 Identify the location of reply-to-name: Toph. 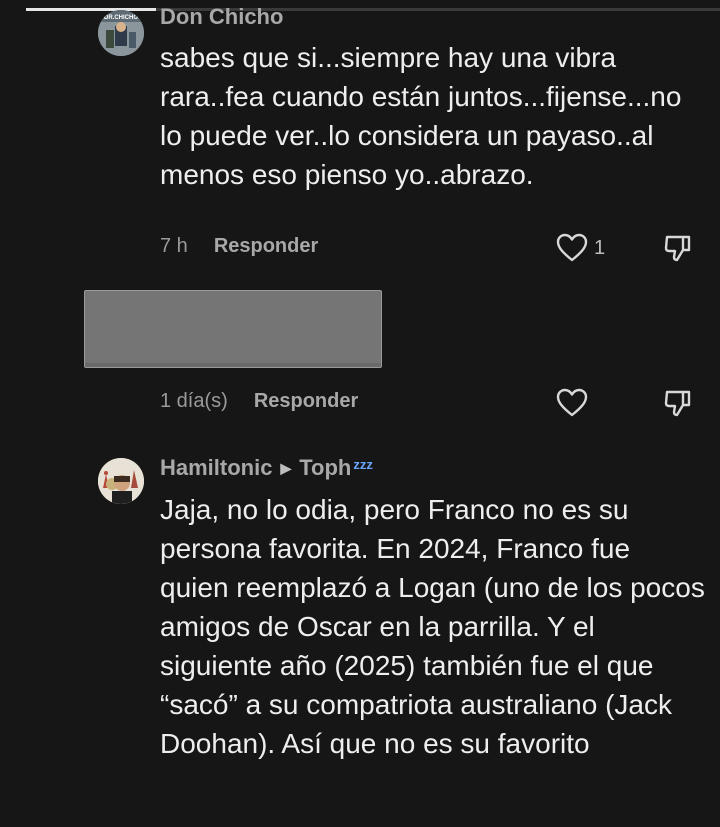
(325, 467).